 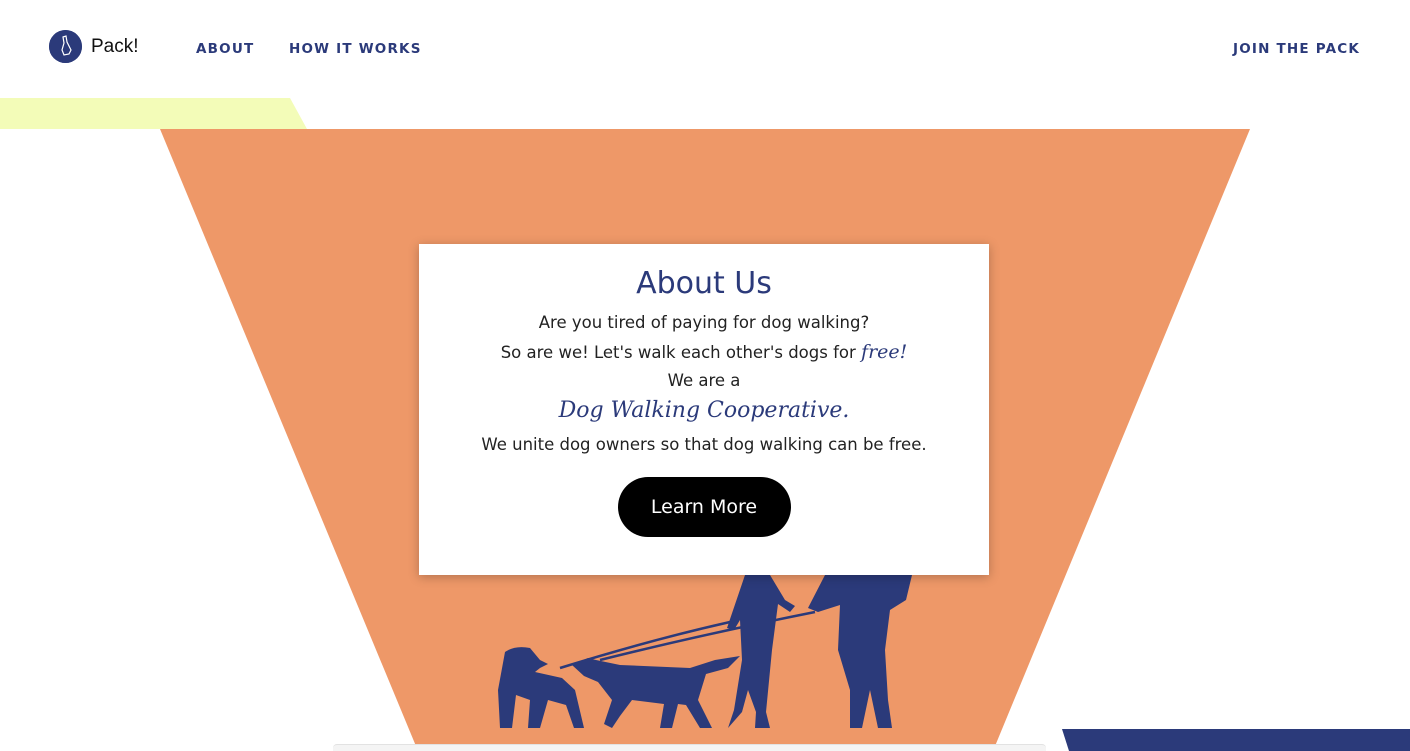 I want to click on learn-more-button: Learn More, so click(x=704, y=507).